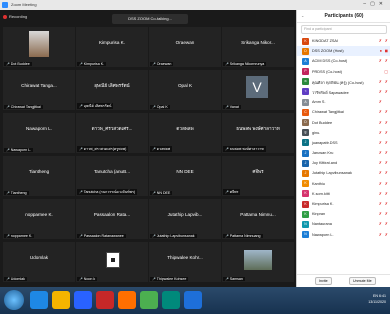 The image size is (390, 314). Describe the element at coordinates (258, 262) in the screenshot. I see `video-tile: Samsan` at that location.